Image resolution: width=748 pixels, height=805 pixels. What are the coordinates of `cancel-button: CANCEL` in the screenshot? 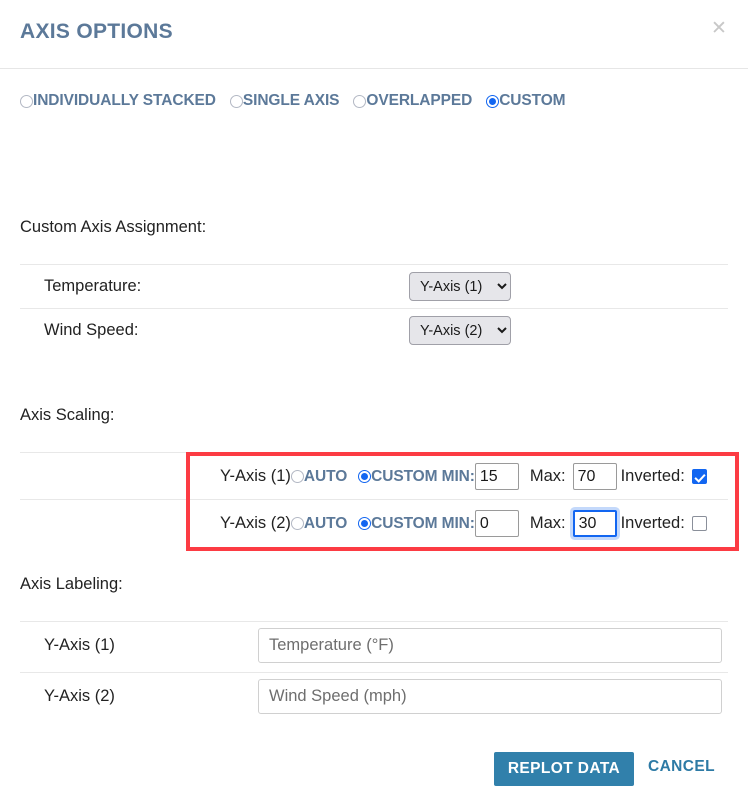 It's located at (681, 767).